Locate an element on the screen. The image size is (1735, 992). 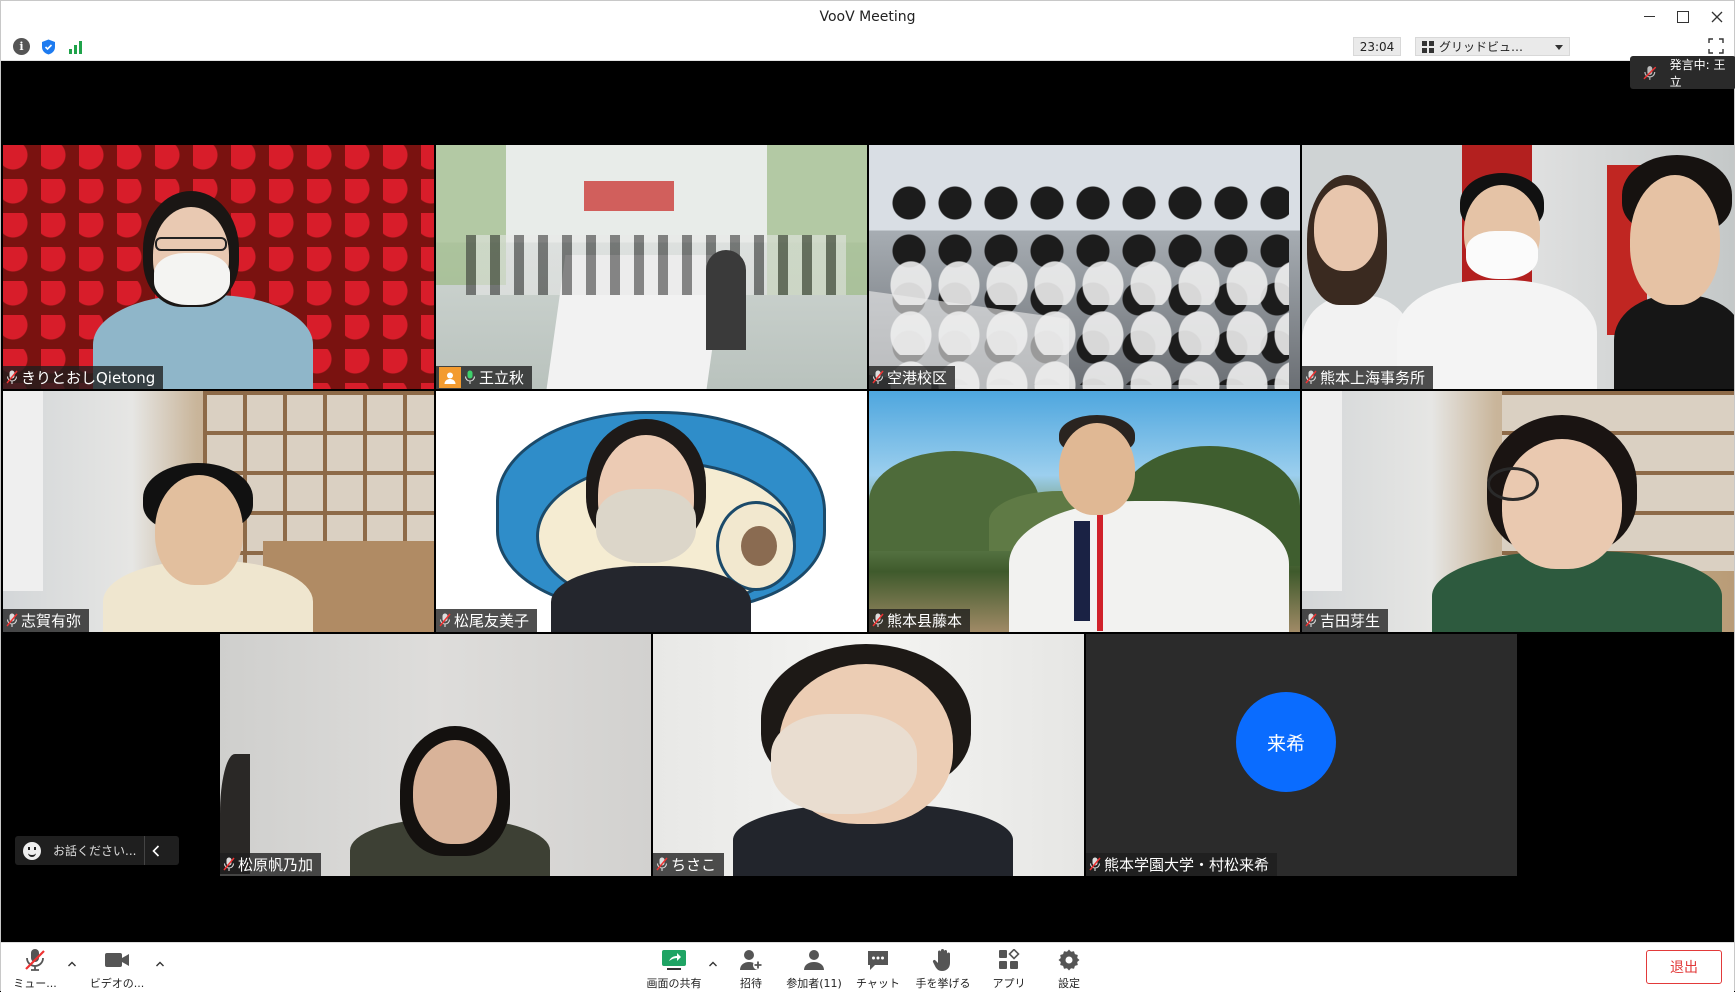
share-options-chevron-icon is located at coordinates (713, 964).